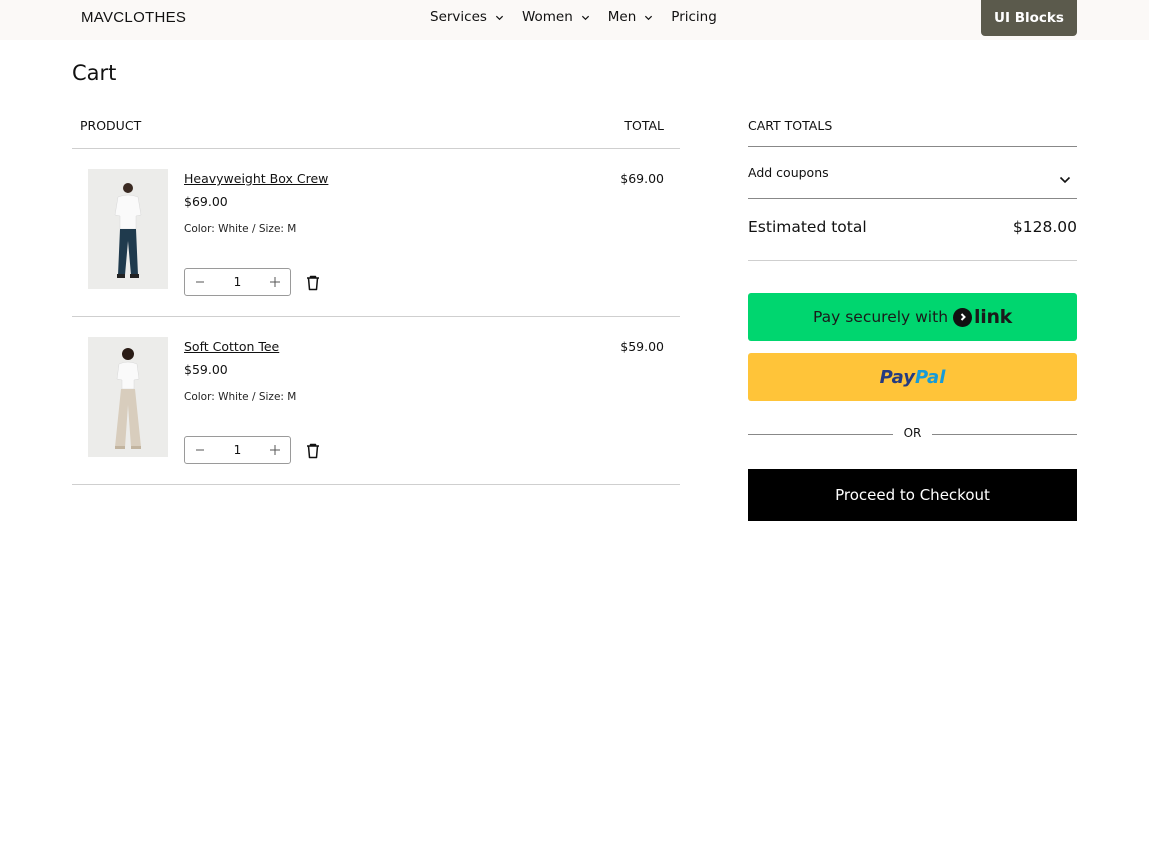  I want to click on add-coupons-label: Add coupons, so click(788, 172).